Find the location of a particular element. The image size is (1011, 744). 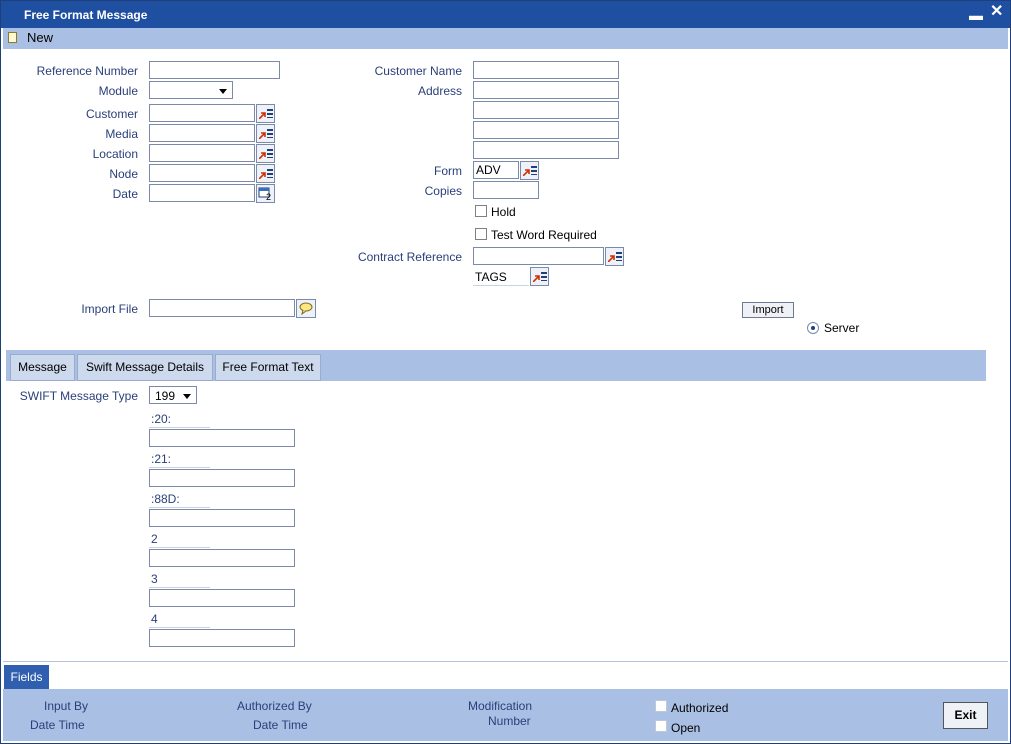

tab-message: Message is located at coordinates (42, 367).